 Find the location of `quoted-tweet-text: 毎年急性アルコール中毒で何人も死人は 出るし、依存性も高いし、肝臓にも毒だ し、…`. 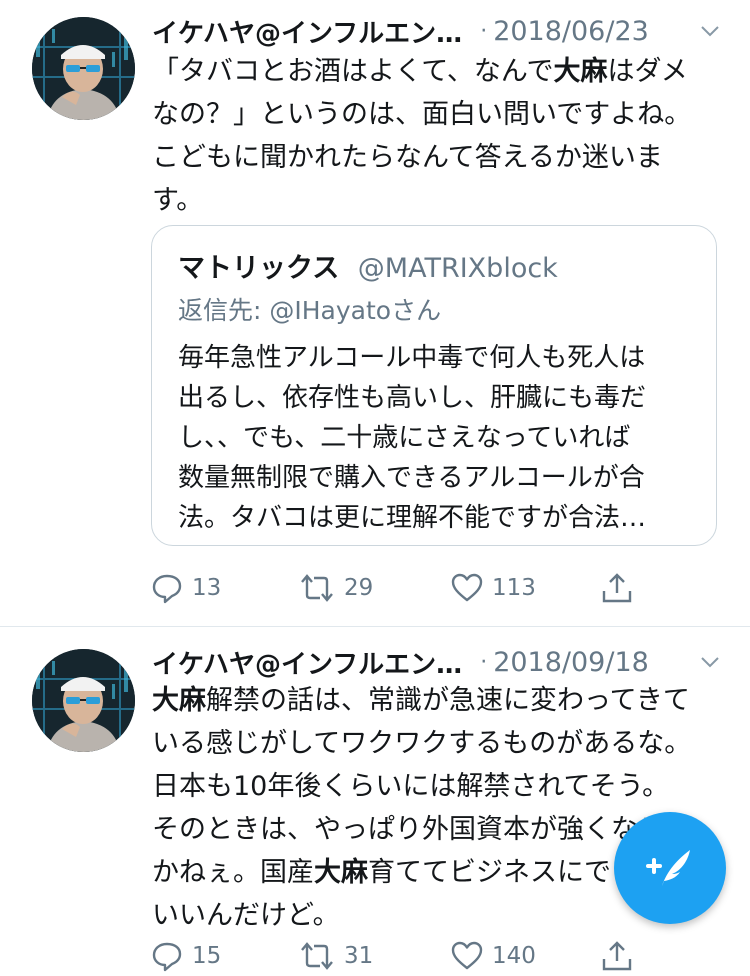

quoted-tweet-text: 毎年急性アルコール中毒で何人も死人は 出るし、依存性も高いし、肝臓にも毒だ し、… is located at coordinates (412, 438).